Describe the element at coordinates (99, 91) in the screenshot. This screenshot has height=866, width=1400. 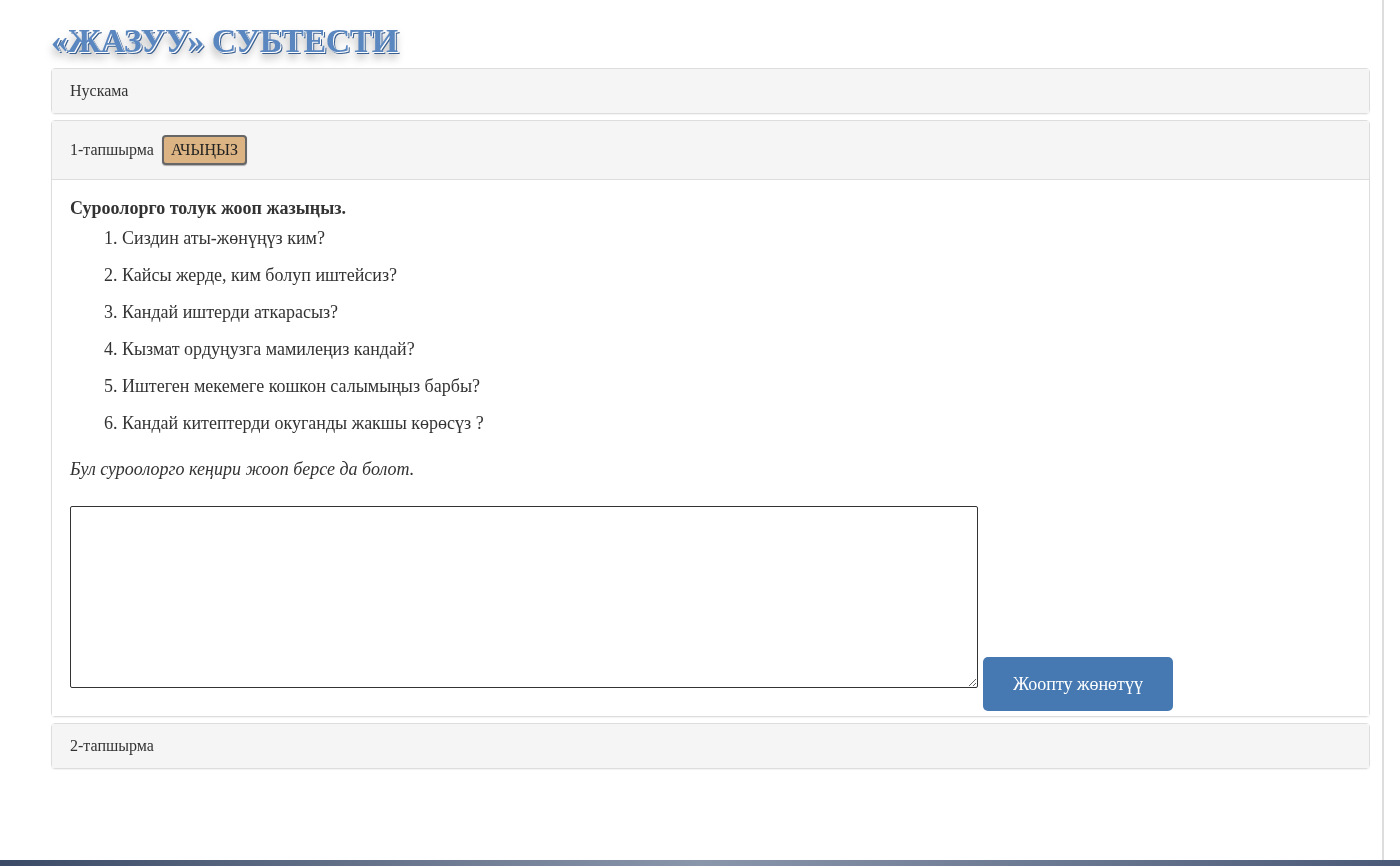
I see `panel-title: Нускама` at that location.